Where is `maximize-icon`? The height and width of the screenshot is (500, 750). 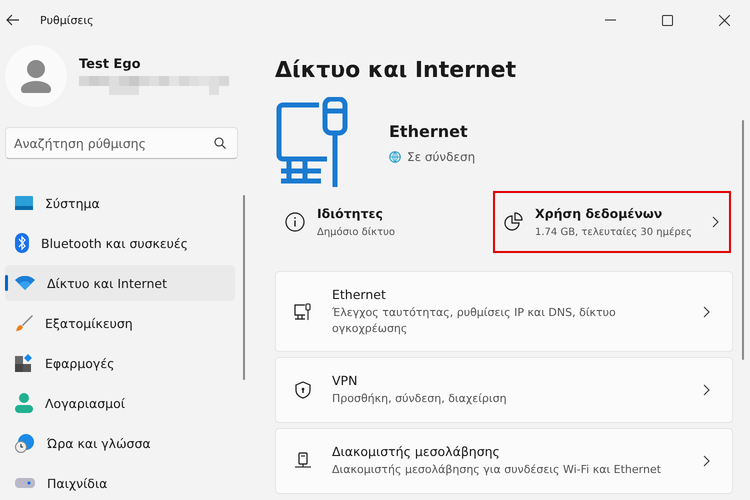 maximize-icon is located at coordinates (667, 20).